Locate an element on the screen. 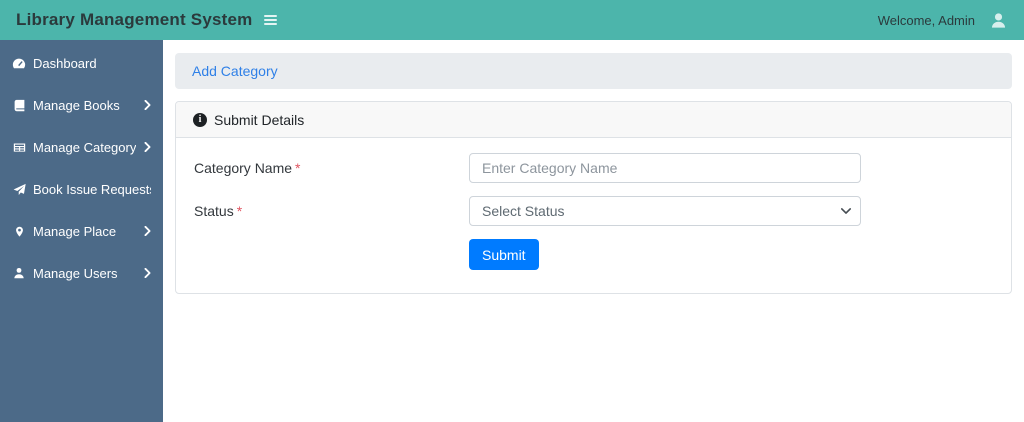  sidebar-item-manage-category: Manage Category is located at coordinates (81, 147).